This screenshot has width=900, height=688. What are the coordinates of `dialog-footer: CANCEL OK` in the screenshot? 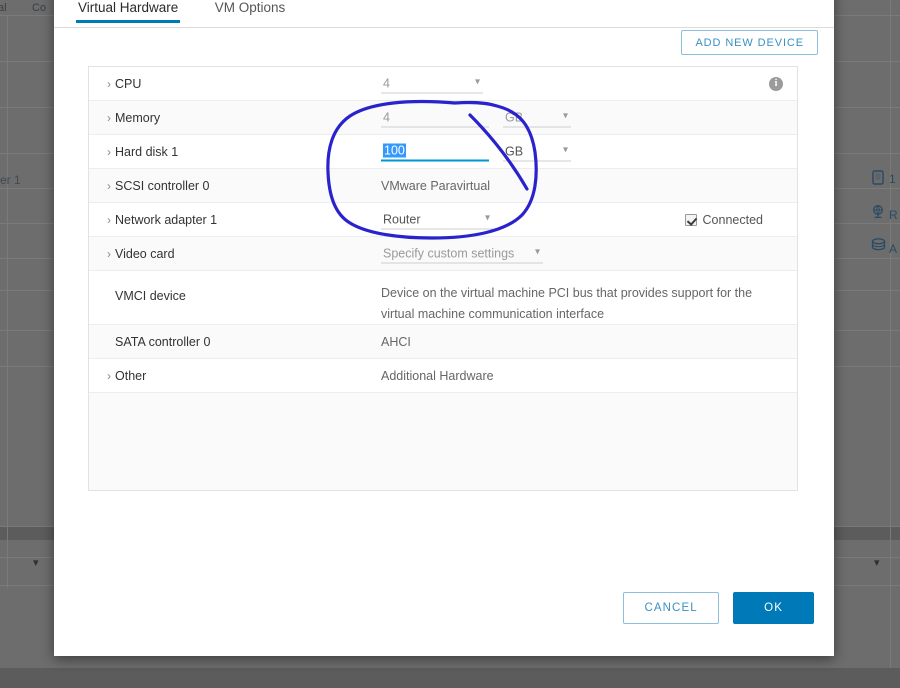 It's located at (718, 608).